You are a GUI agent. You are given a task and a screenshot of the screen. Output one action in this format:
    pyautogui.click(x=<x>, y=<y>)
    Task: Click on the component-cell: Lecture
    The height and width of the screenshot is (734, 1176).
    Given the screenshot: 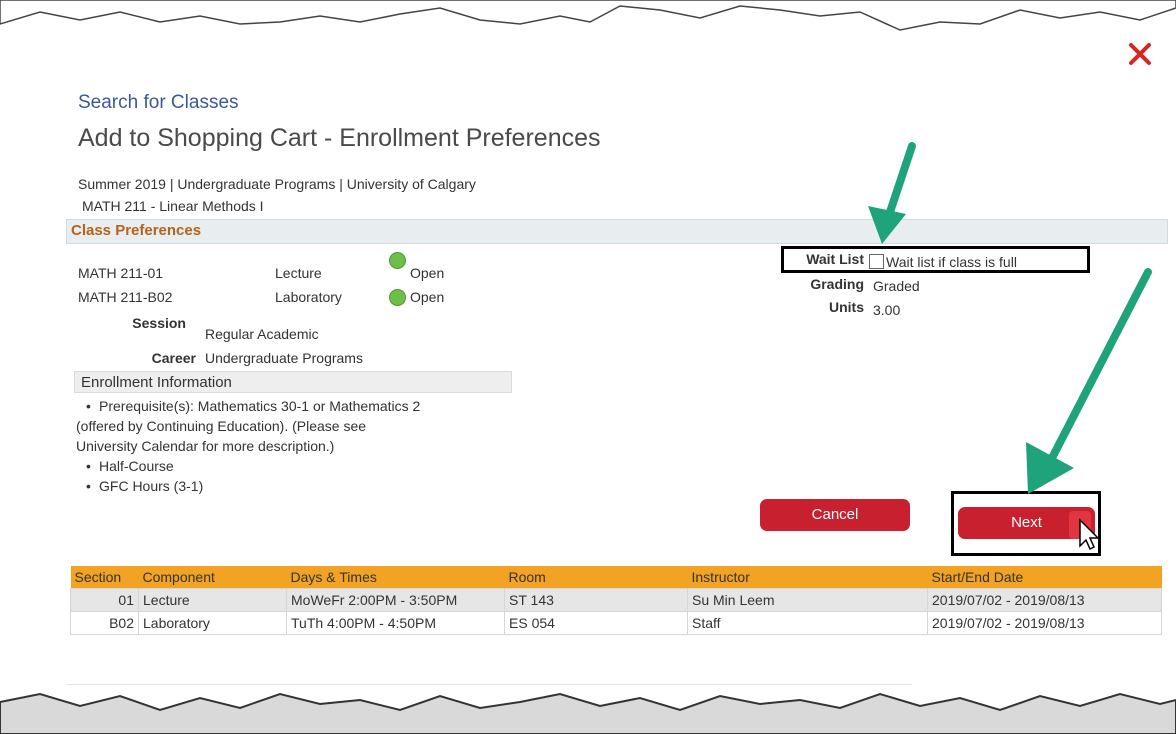 What is the action you would take?
    pyautogui.click(x=212, y=600)
    